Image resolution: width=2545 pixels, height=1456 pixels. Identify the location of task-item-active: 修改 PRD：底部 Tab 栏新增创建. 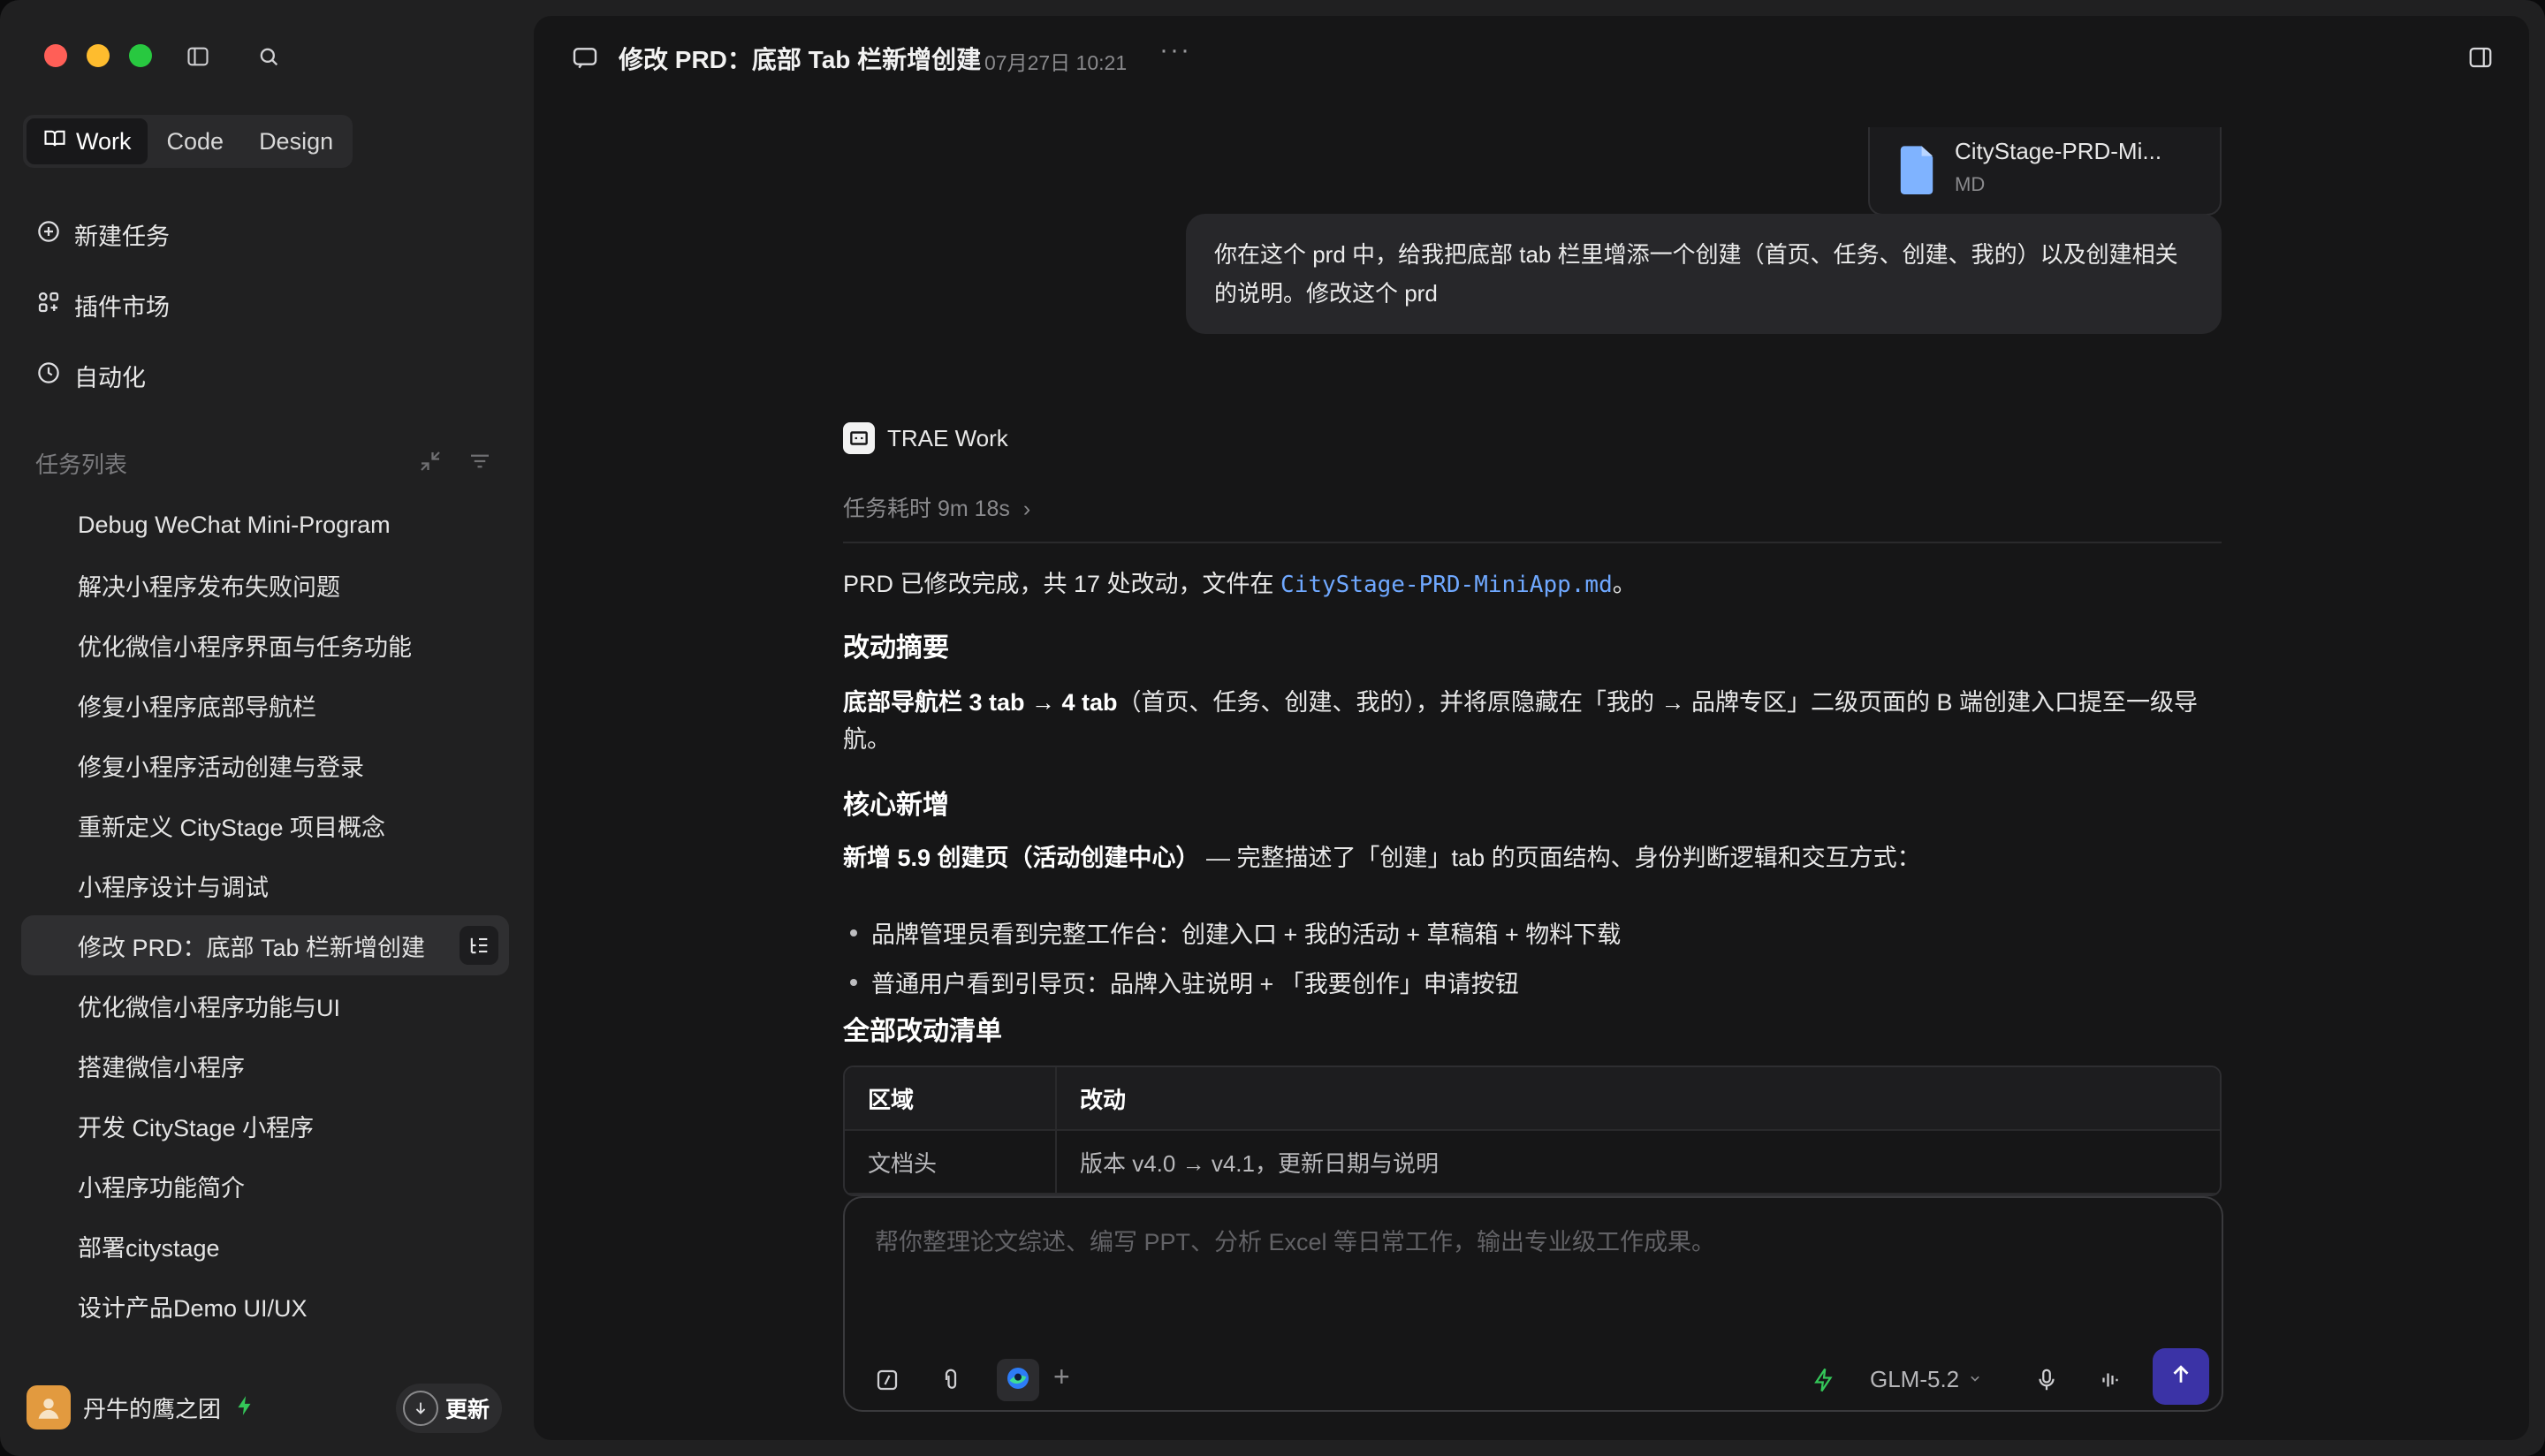
(265, 945).